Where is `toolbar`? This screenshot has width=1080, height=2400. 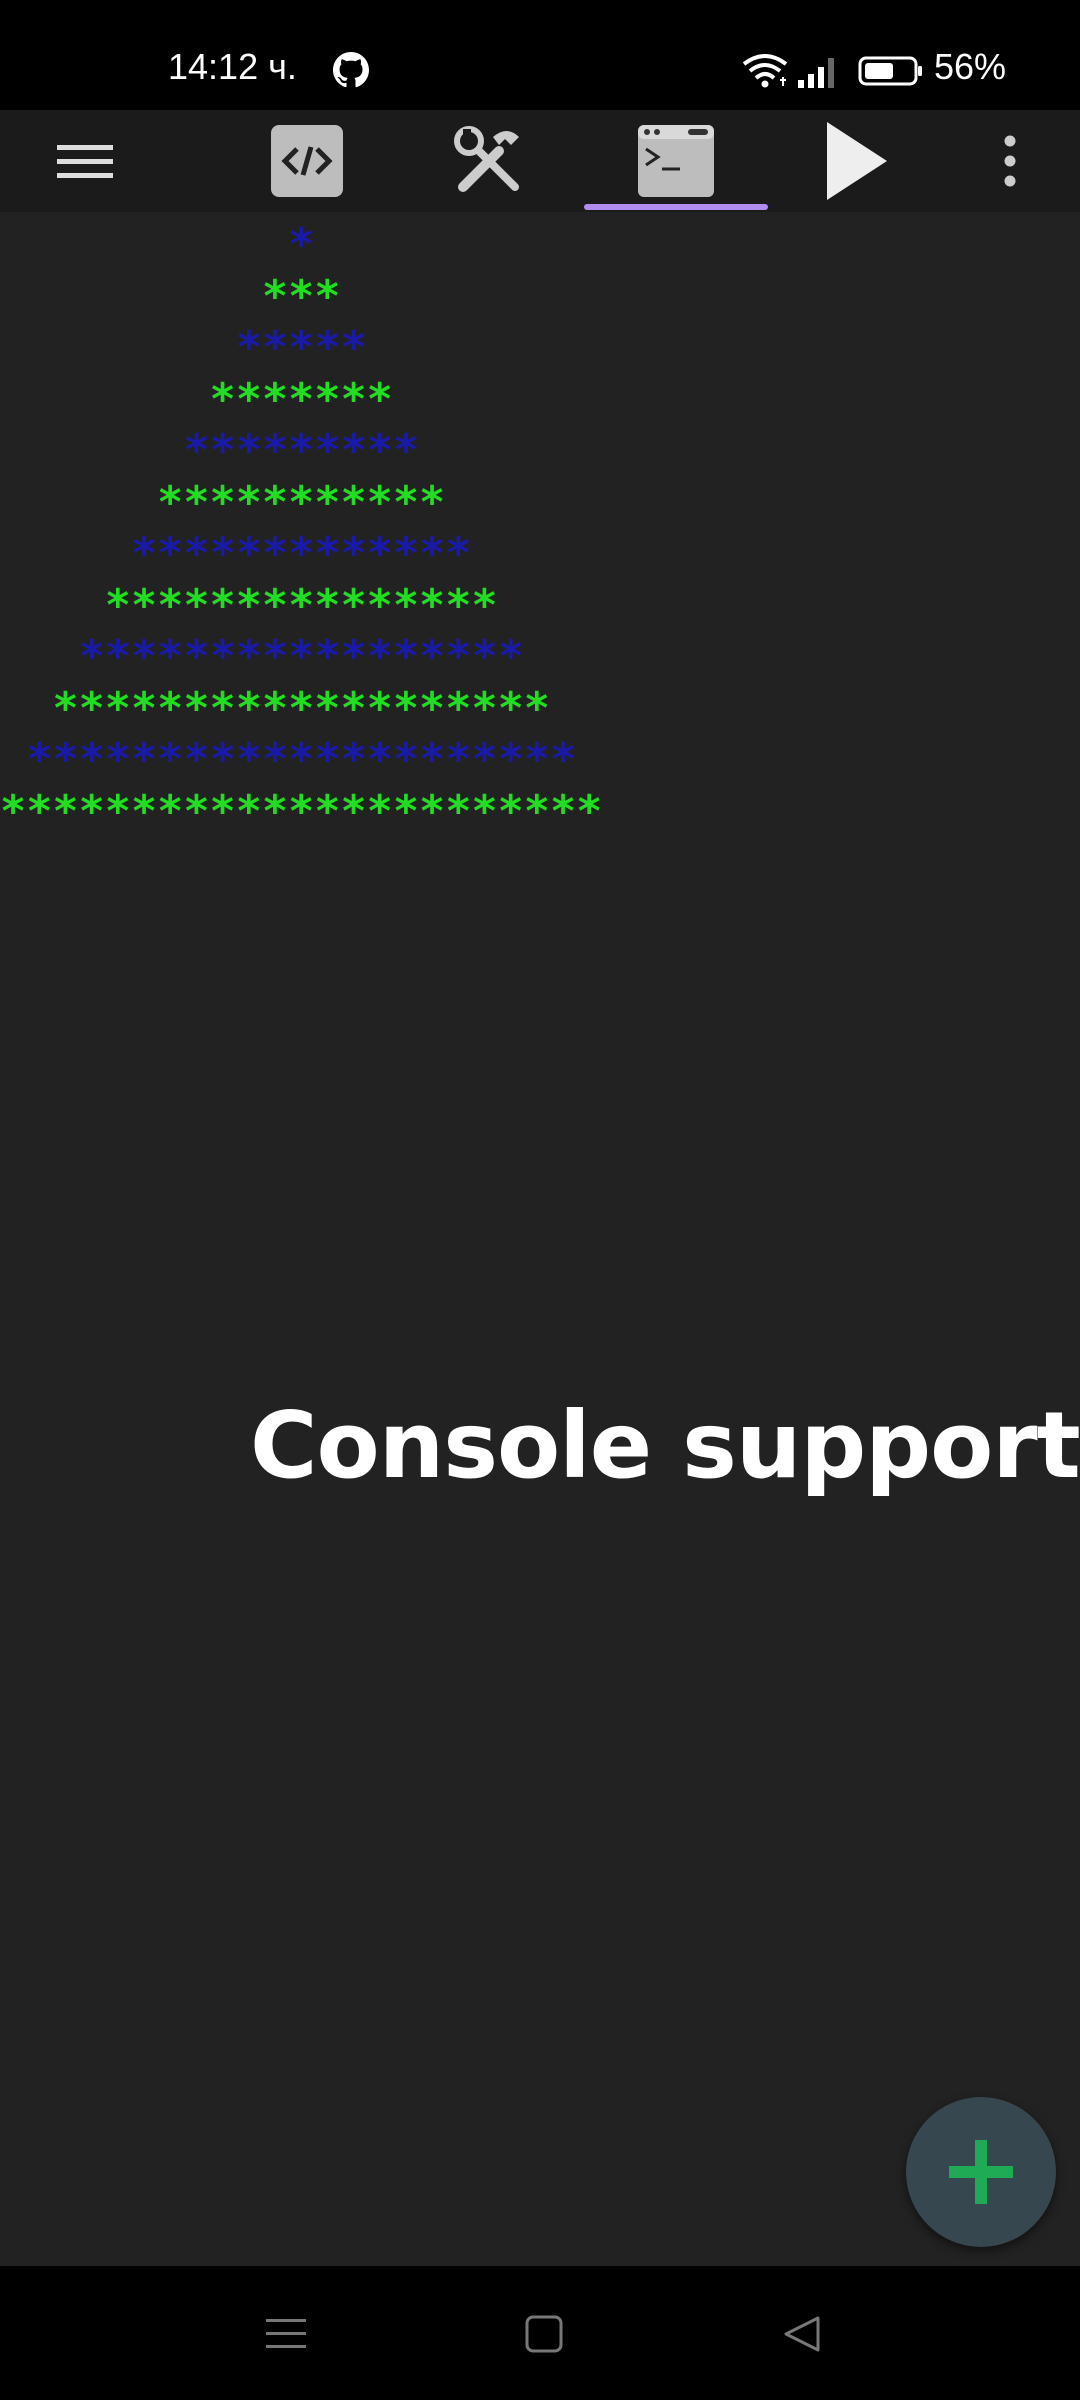 toolbar is located at coordinates (540, 161).